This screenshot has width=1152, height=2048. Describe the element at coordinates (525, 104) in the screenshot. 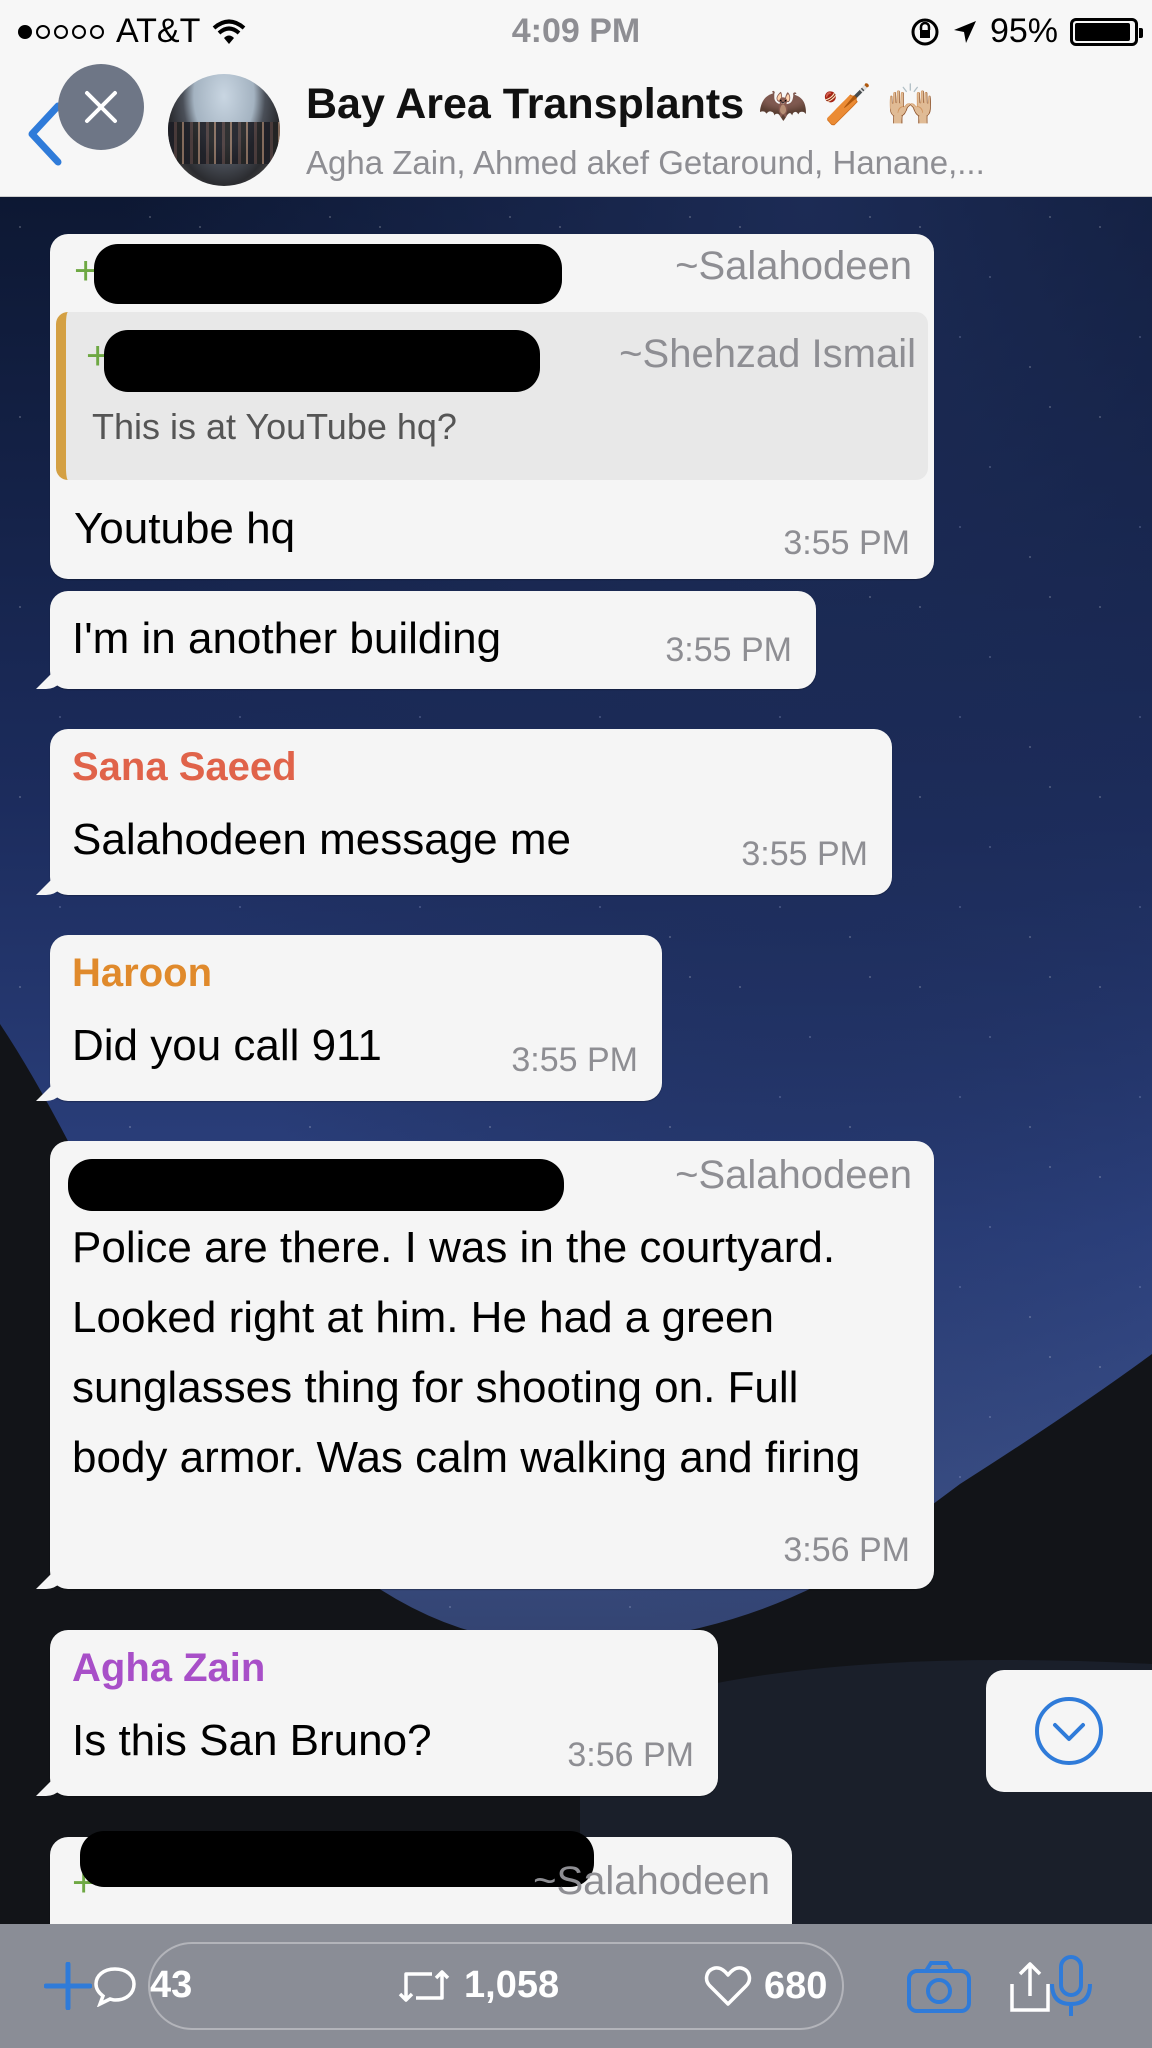

I see `group-title-text: Bay Area Transplants` at that location.